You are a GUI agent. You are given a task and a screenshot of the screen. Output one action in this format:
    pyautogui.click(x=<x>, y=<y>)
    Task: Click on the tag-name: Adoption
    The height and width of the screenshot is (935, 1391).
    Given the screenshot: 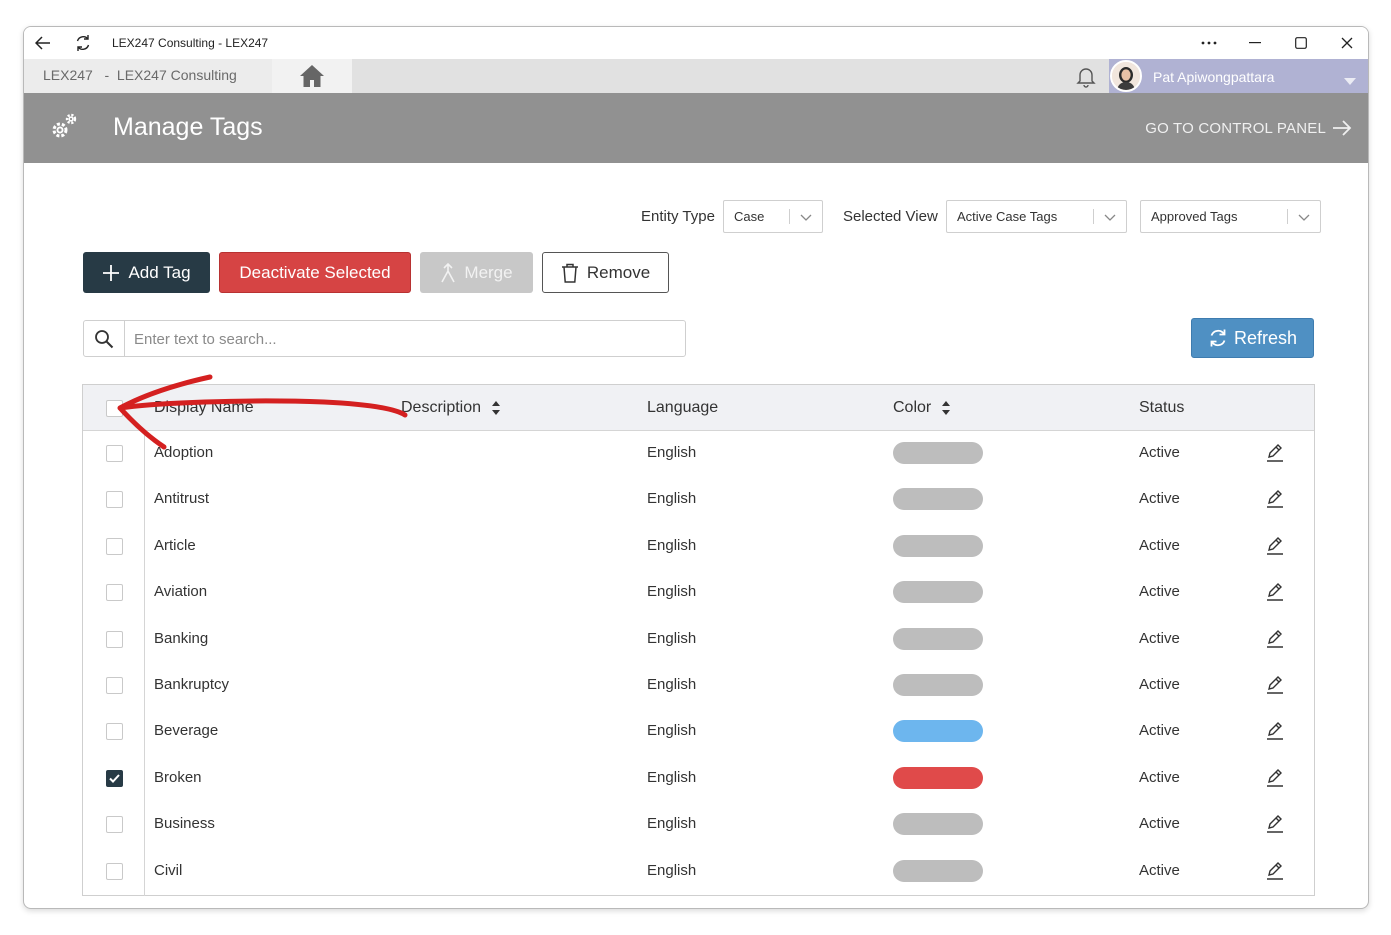 What is the action you would take?
    pyautogui.click(x=184, y=452)
    